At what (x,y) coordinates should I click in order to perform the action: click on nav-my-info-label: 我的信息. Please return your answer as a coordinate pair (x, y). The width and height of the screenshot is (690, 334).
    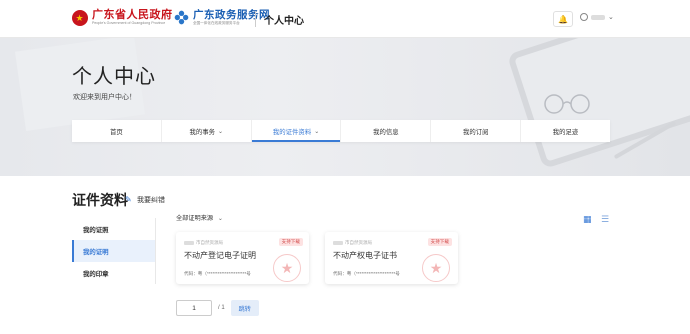
    Looking at the image, I should click on (386, 132).